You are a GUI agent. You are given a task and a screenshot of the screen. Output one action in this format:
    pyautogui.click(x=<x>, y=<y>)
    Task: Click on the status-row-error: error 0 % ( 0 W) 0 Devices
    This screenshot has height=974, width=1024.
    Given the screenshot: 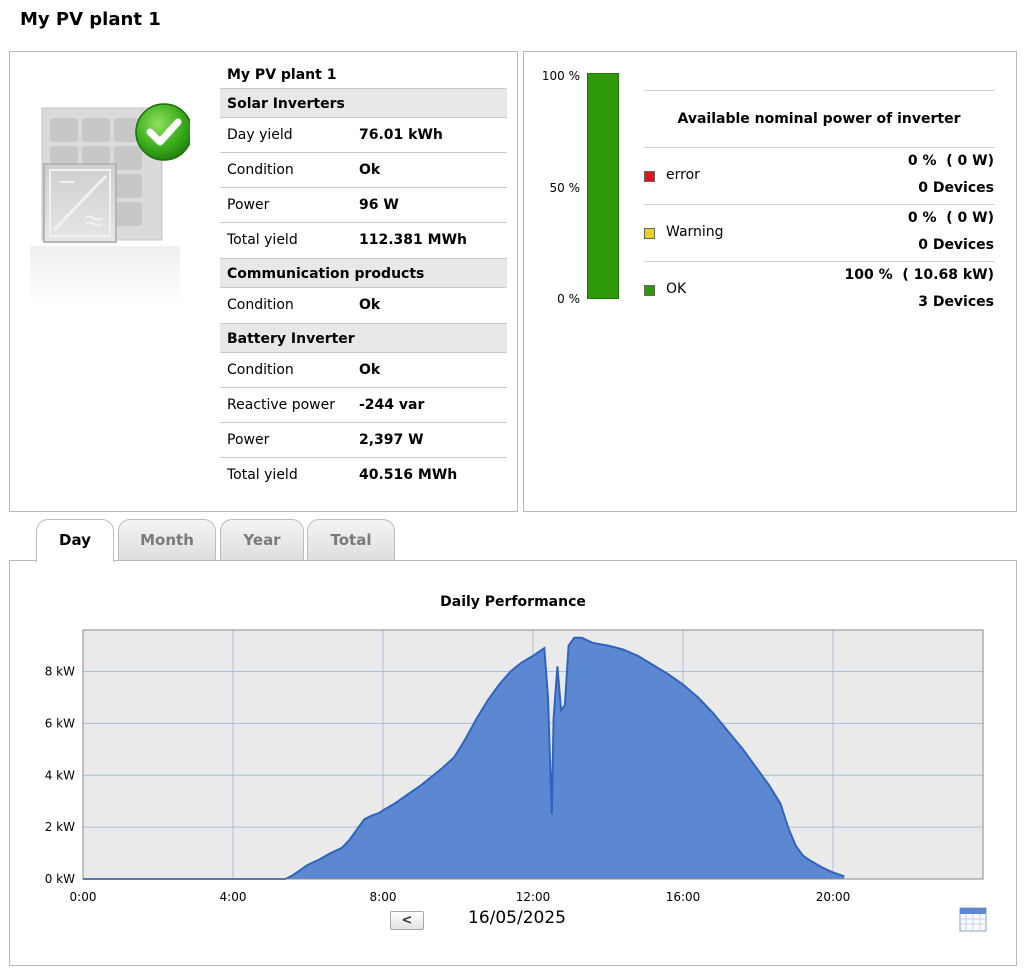 What is the action you would take?
    pyautogui.click(x=819, y=176)
    